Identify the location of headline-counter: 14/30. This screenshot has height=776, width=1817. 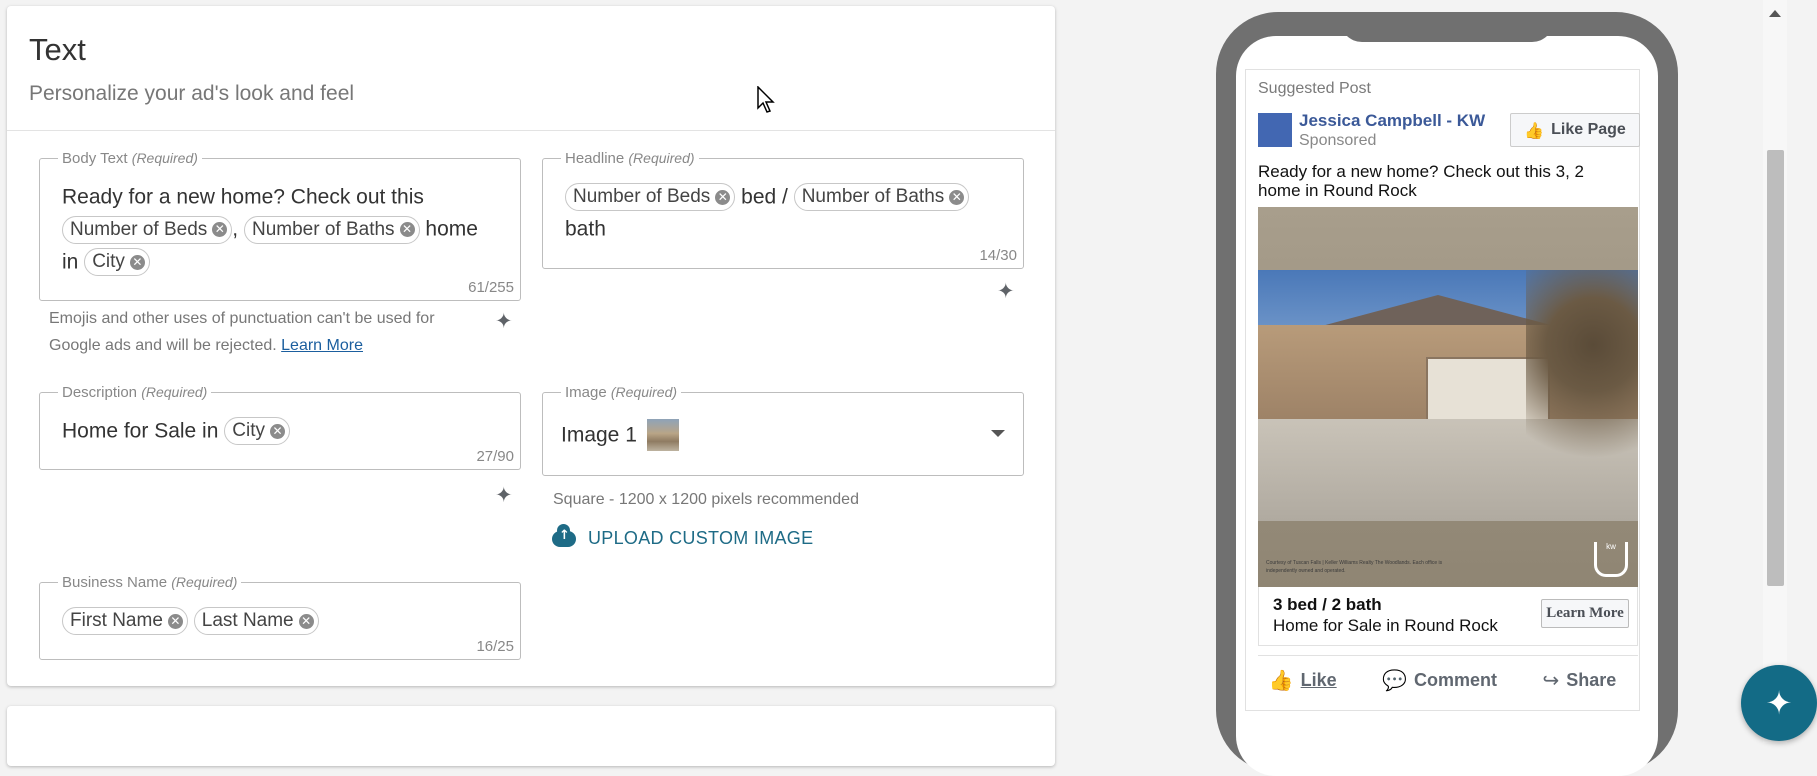
(998, 255).